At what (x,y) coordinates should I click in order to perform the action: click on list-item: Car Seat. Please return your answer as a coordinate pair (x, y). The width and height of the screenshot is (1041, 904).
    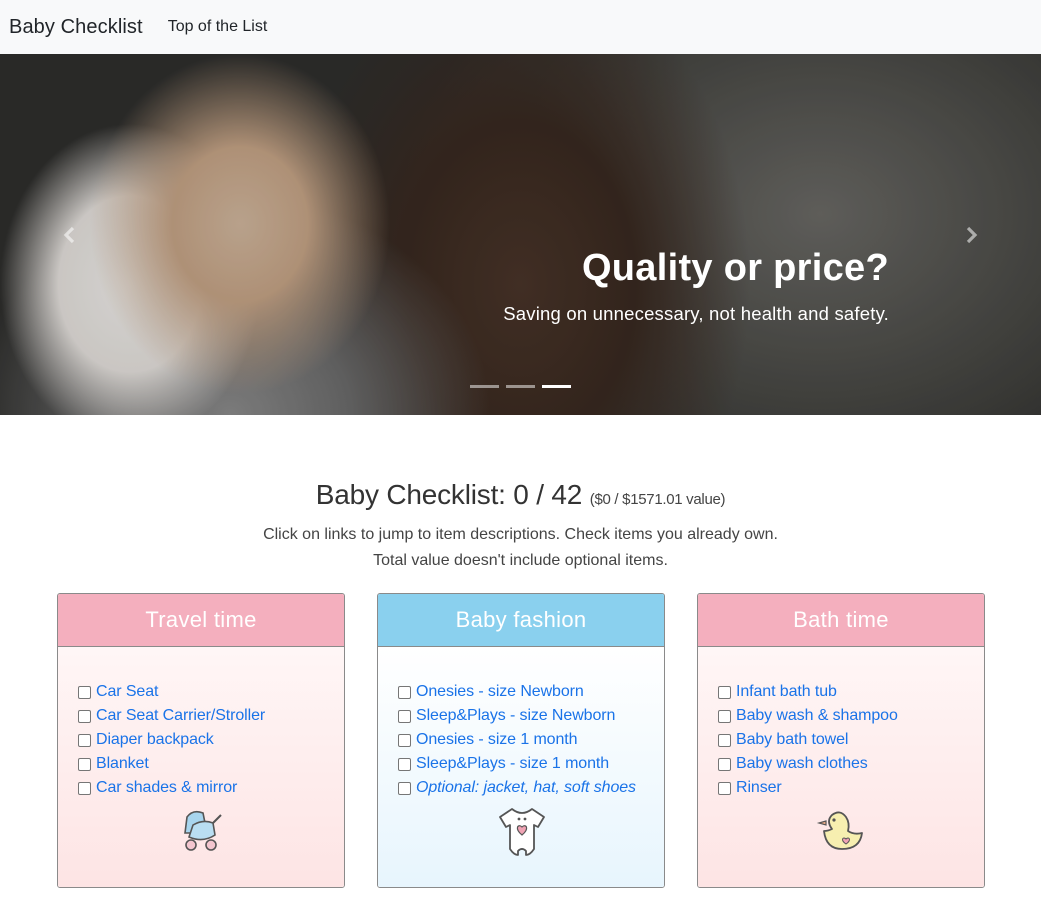
    Looking at the image, I should click on (211, 692).